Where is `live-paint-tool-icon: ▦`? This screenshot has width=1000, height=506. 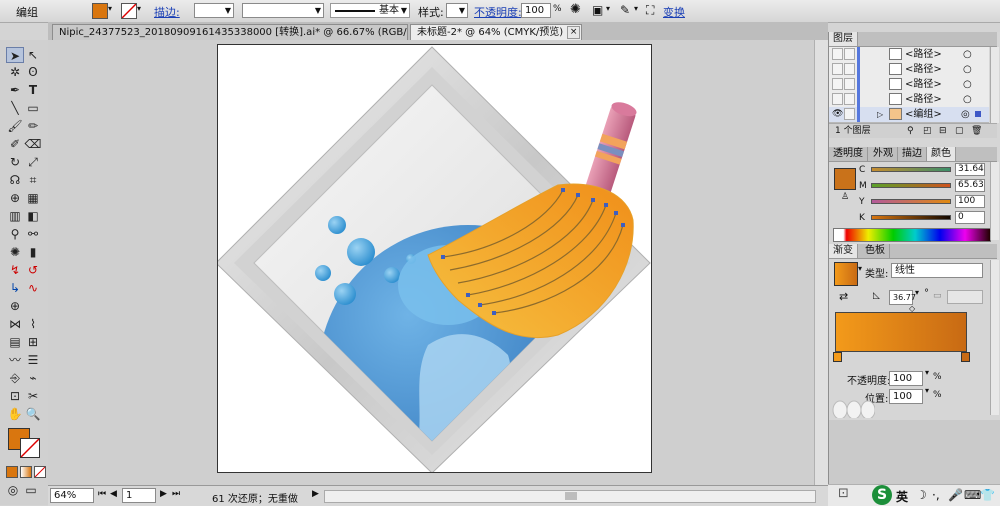
live-paint-tool-icon: ▦ is located at coordinates (33, 198).